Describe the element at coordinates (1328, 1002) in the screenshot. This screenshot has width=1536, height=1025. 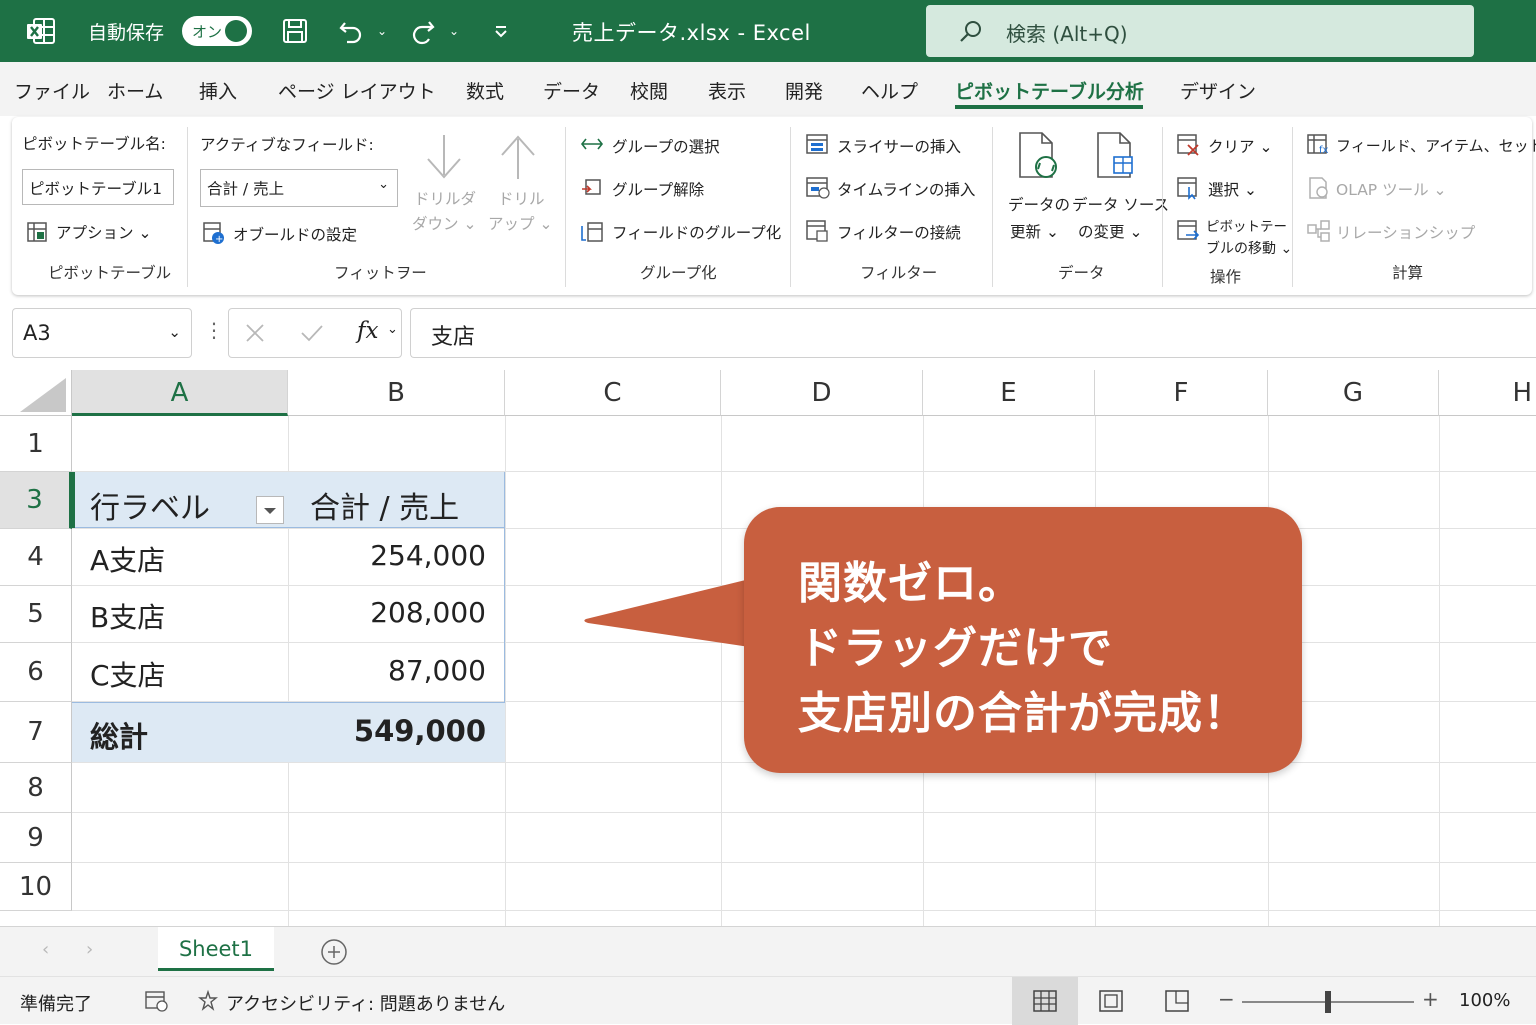
I see `zoom-slider-thumb` at that location.